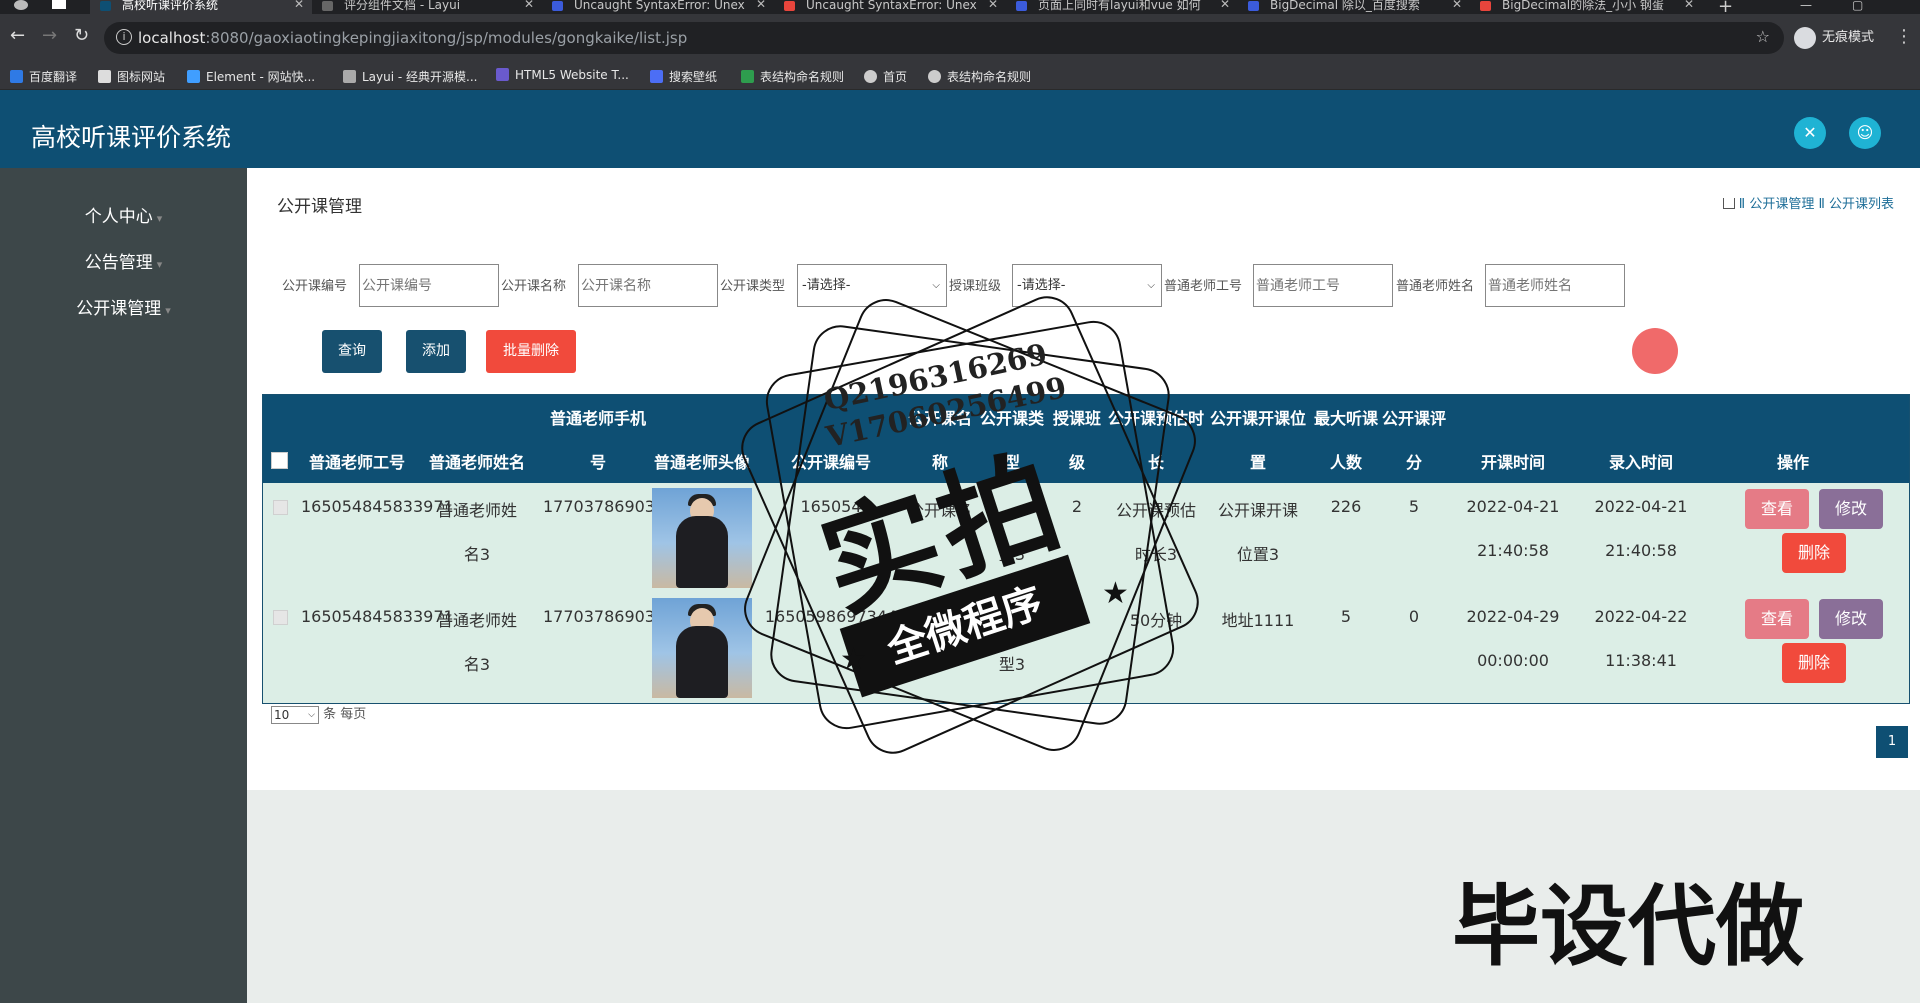  Describe the element at coordinates (319, 207) in the screenshot. I see `page-title: 公开课管理` at that location.